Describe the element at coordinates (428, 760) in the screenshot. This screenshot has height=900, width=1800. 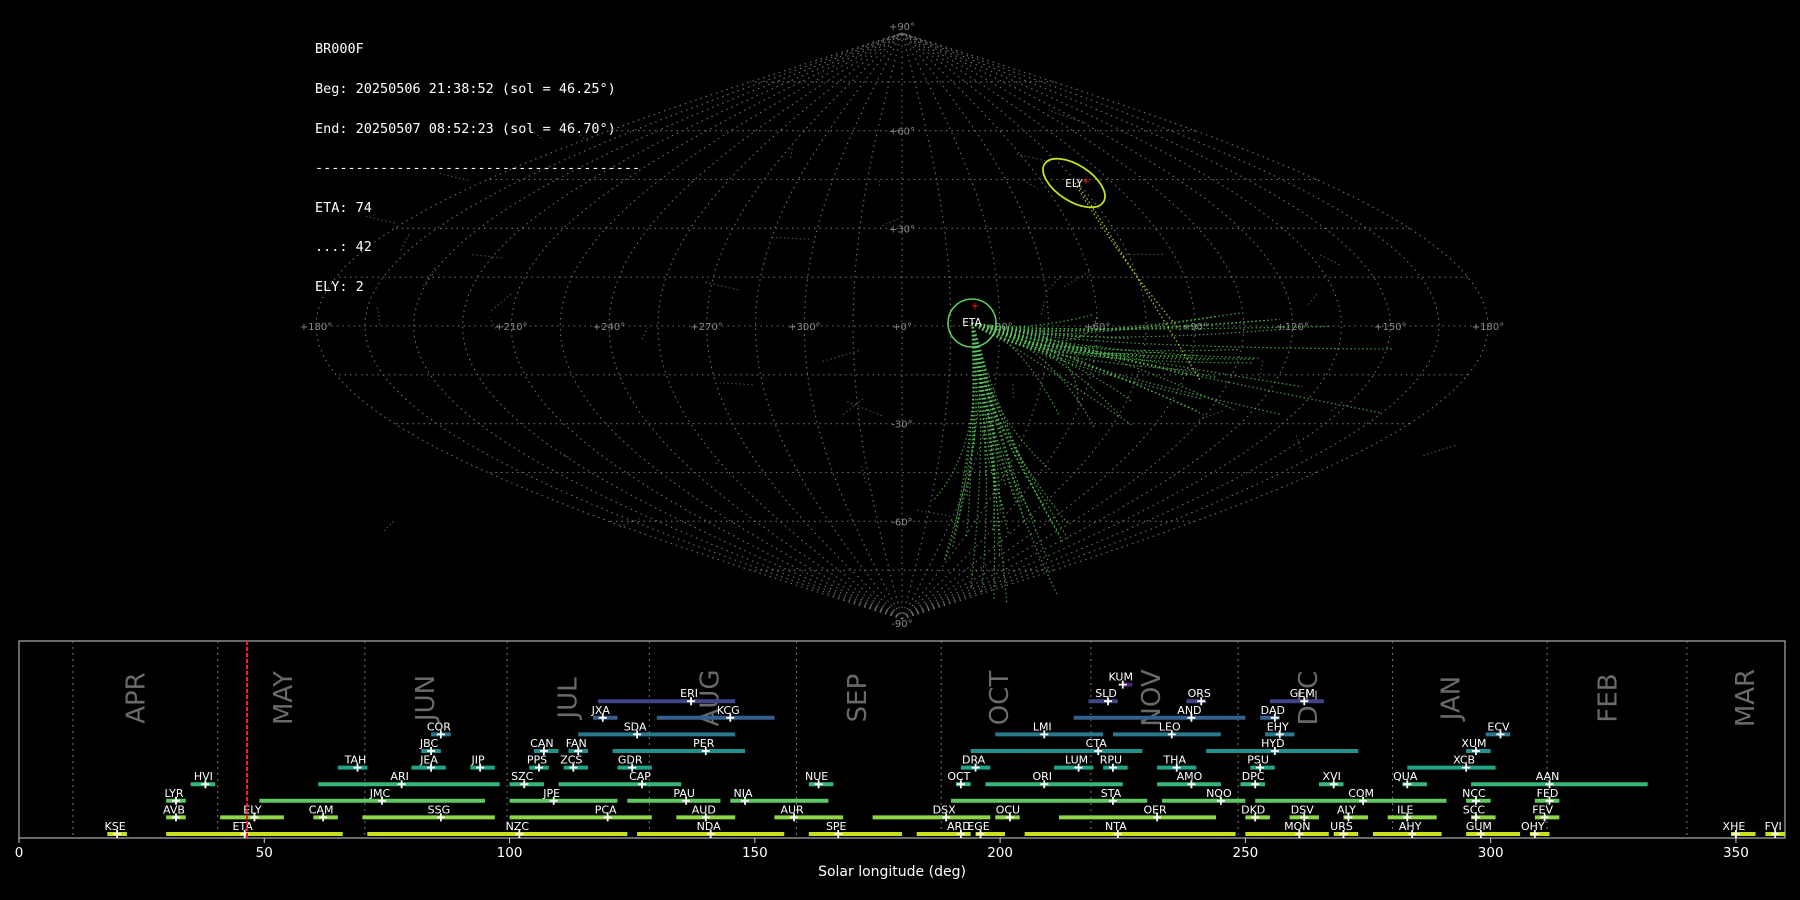
I see `shower-code-label: JEA` at that location.